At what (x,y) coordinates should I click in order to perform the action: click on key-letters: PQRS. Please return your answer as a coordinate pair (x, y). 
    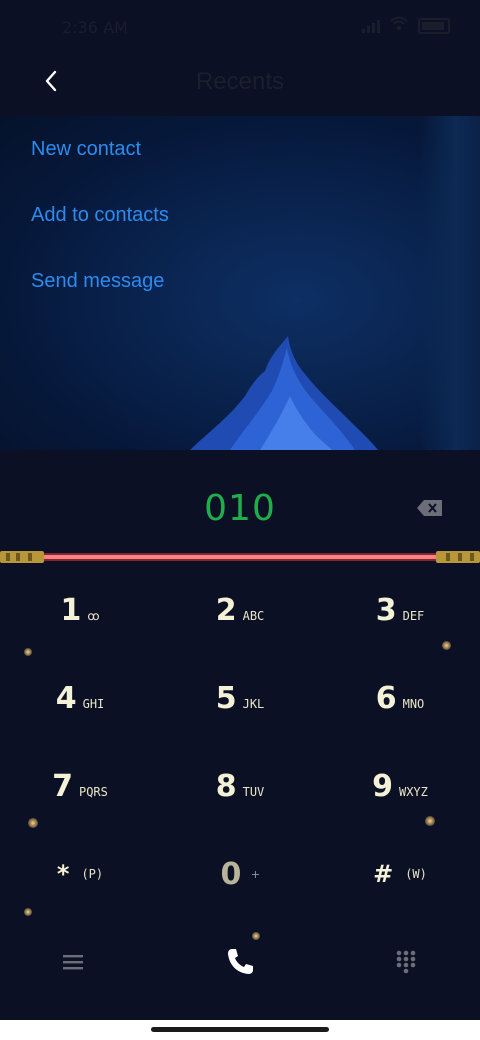
    Looking at the image, I should click on (93, 792).